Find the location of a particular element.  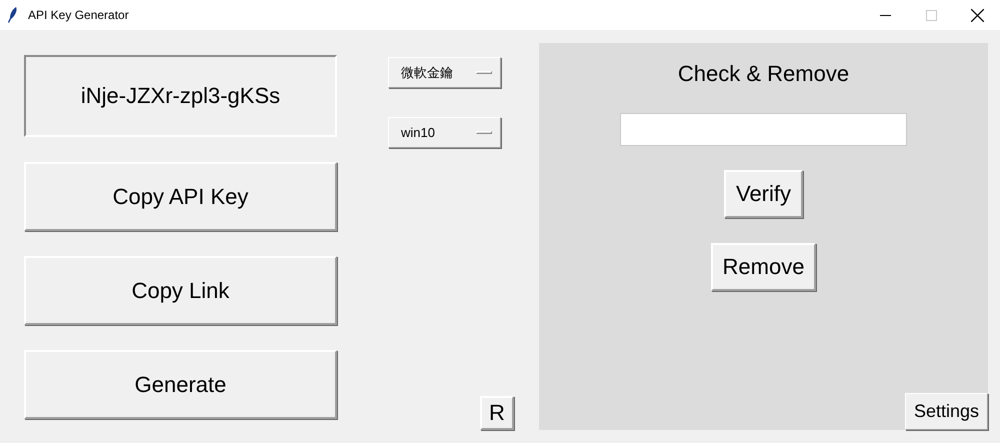

generate-button: Generate is located at coordinates (180, 384).